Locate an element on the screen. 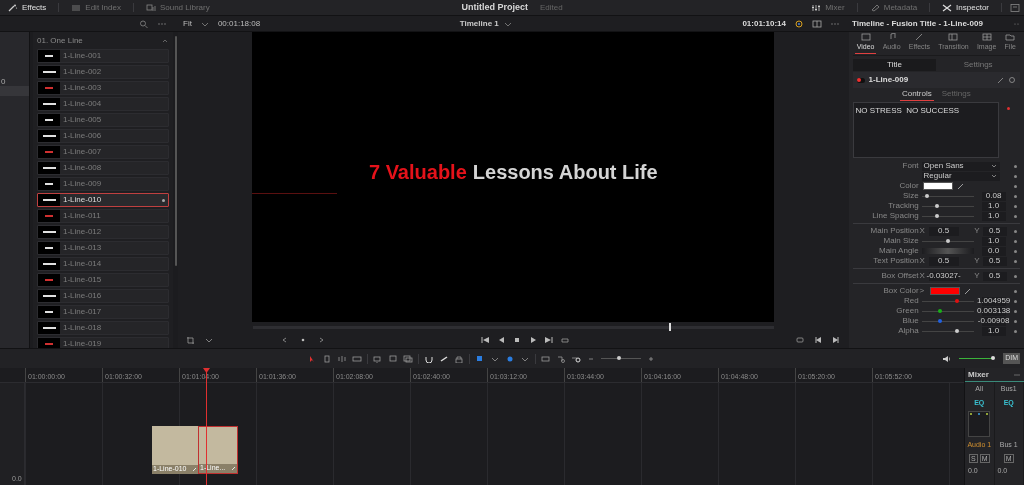 This screenshot has height=485, width=1024. scrollbar is located at coordinates (175, 151).